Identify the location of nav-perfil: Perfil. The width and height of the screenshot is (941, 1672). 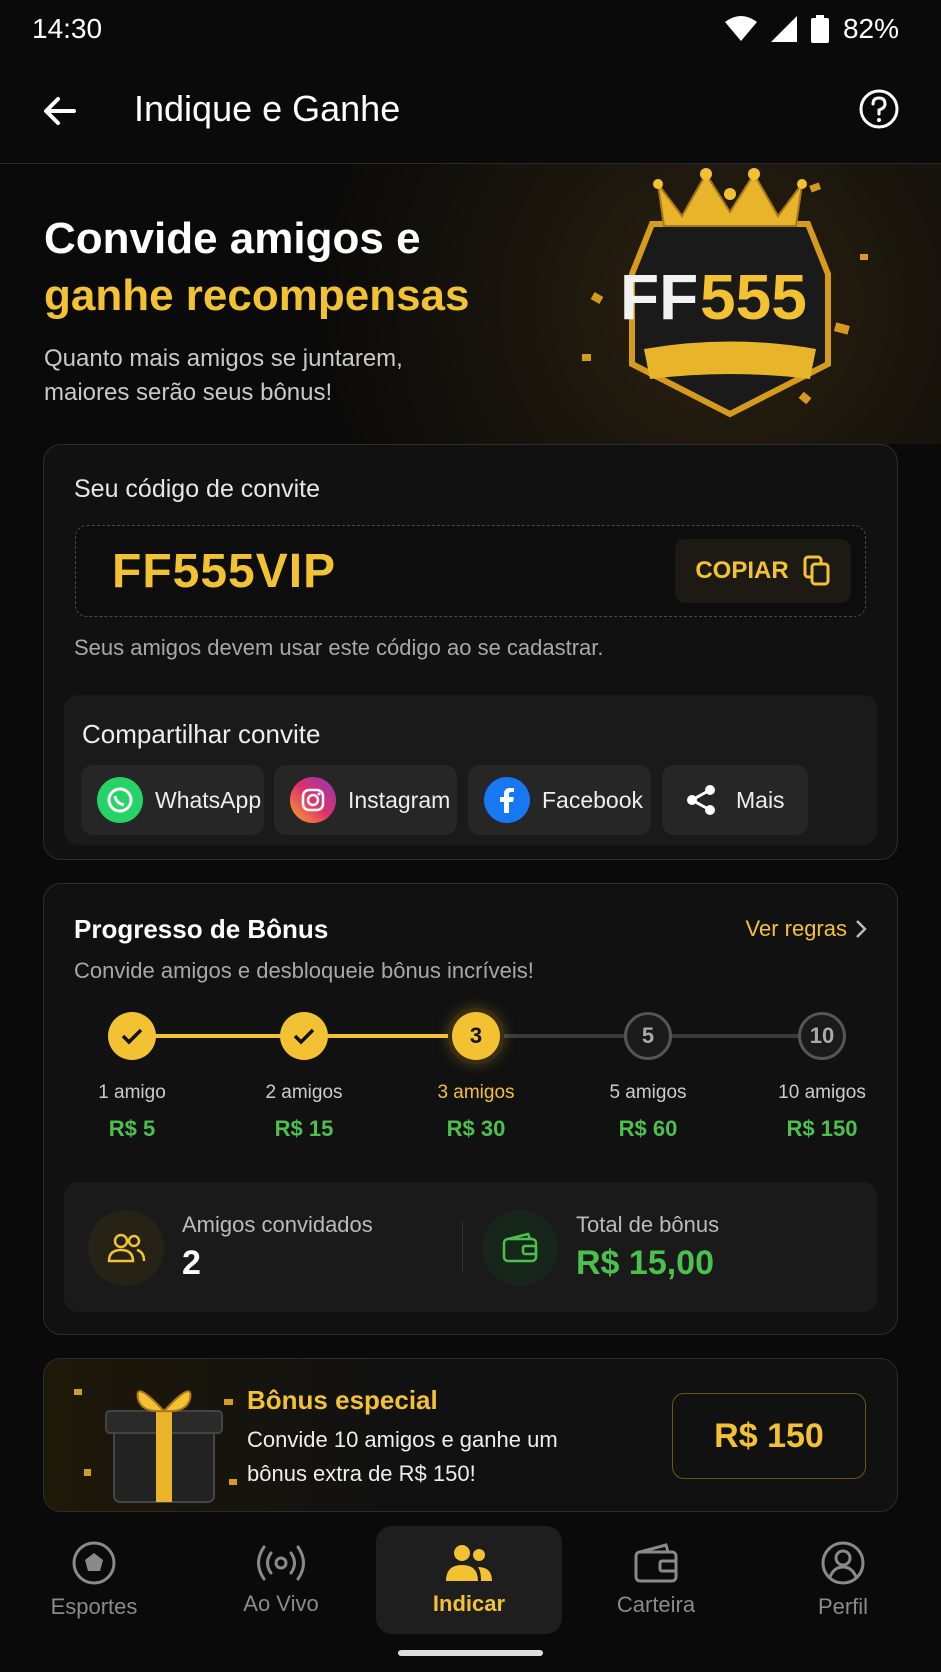
(843, 1580).